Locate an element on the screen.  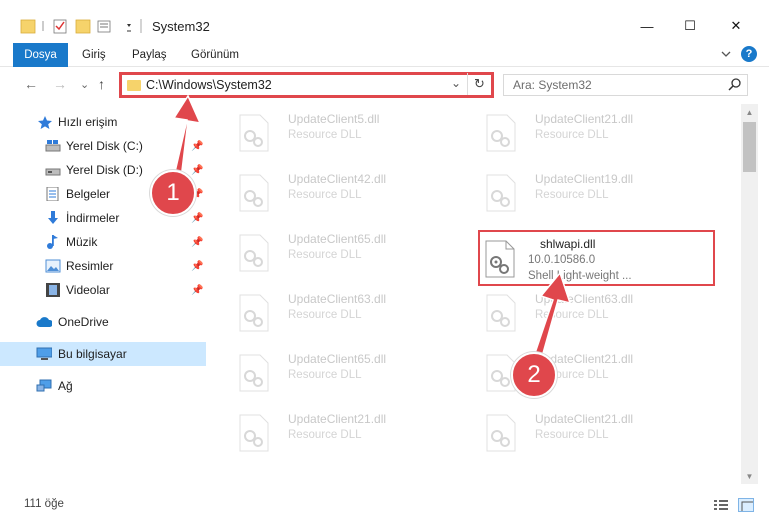
step-2-badge: 2 is located at coordinates (534, 375).